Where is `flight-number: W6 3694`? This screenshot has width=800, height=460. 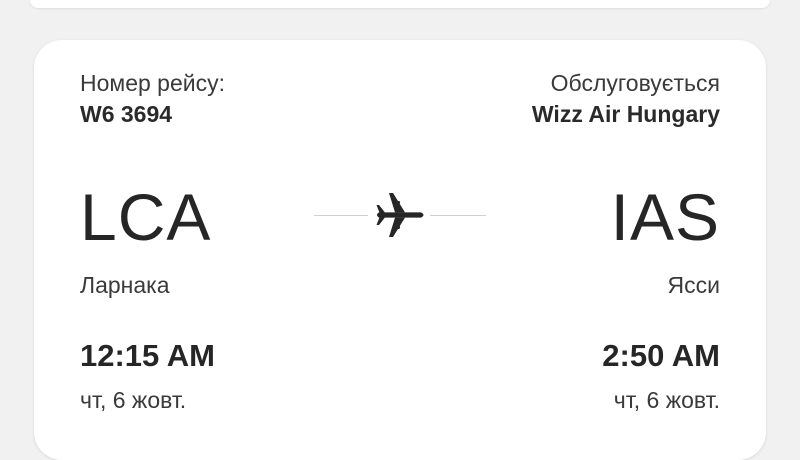 flight-number: W6 3694 is located at coordinates (126, 114).